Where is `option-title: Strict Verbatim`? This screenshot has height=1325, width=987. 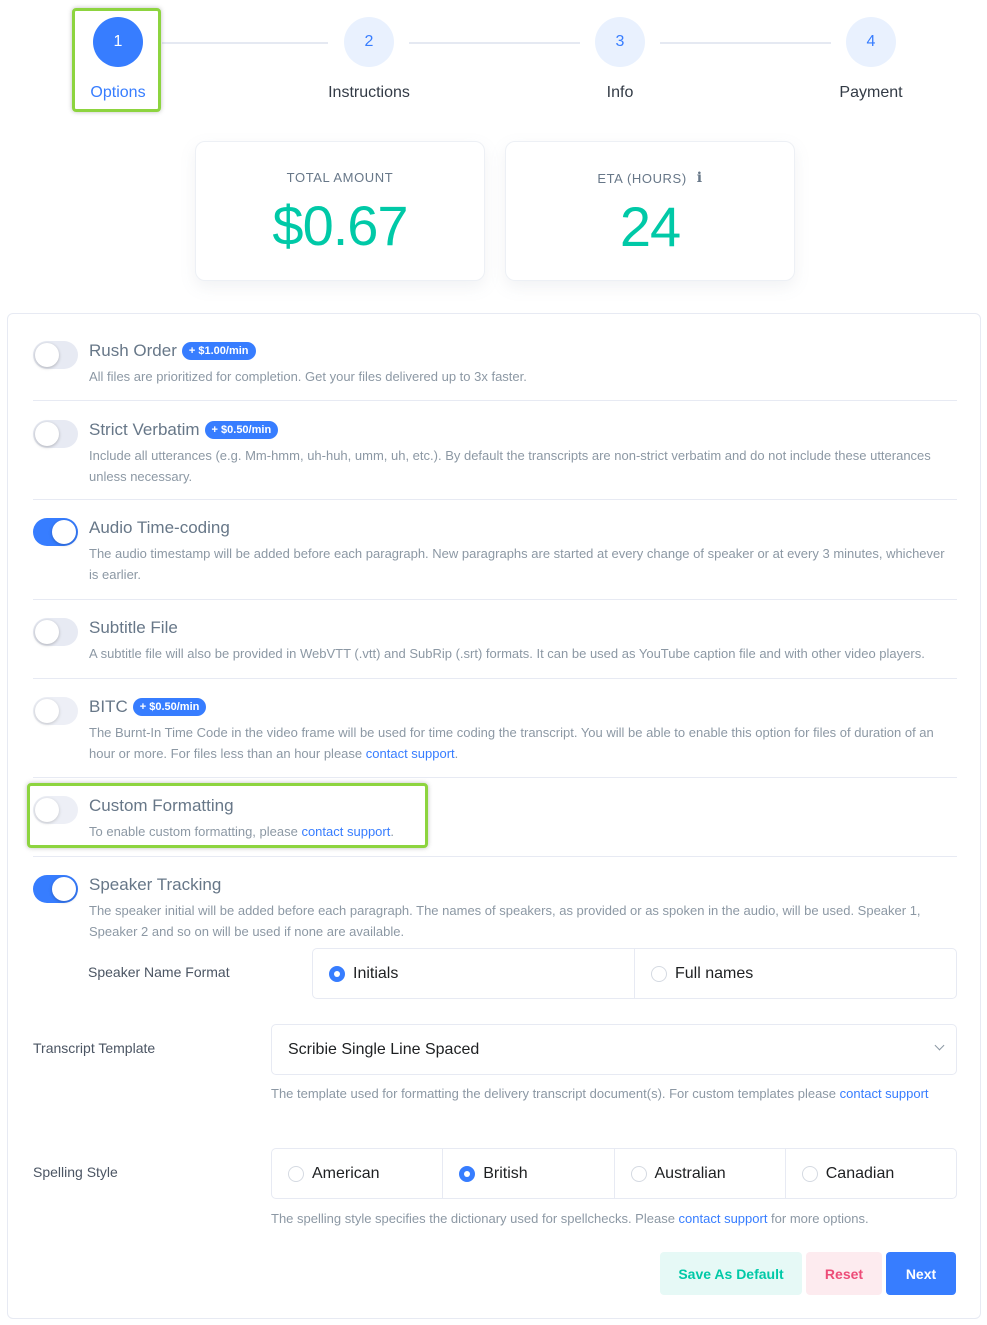
option-title: Strict Verbatim is located at coordinates (144, 429).